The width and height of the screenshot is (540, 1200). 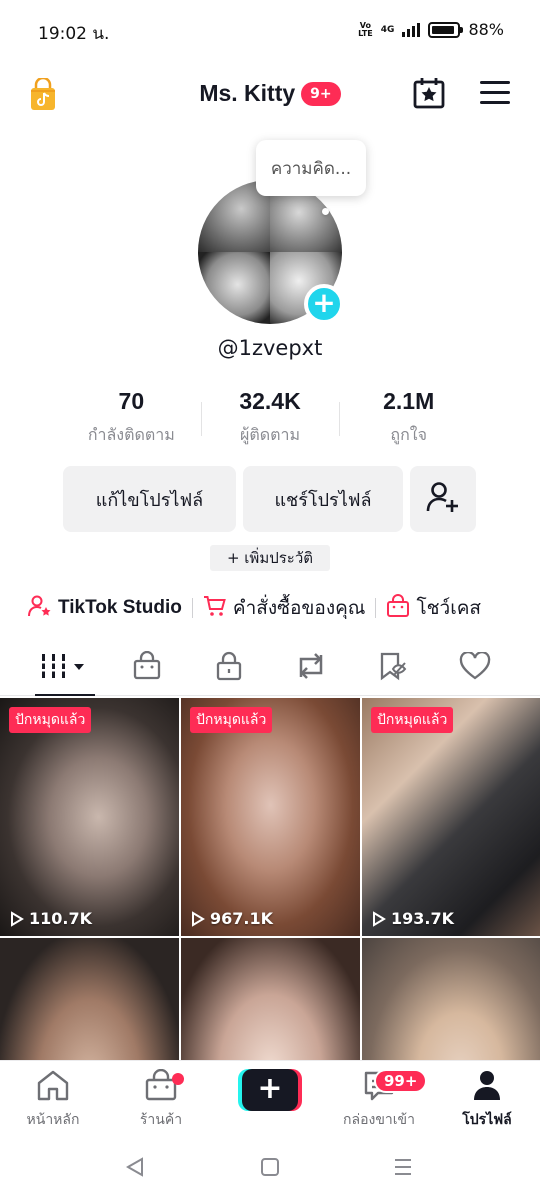 I want to click on tab-private, so click(x=229, y=668).